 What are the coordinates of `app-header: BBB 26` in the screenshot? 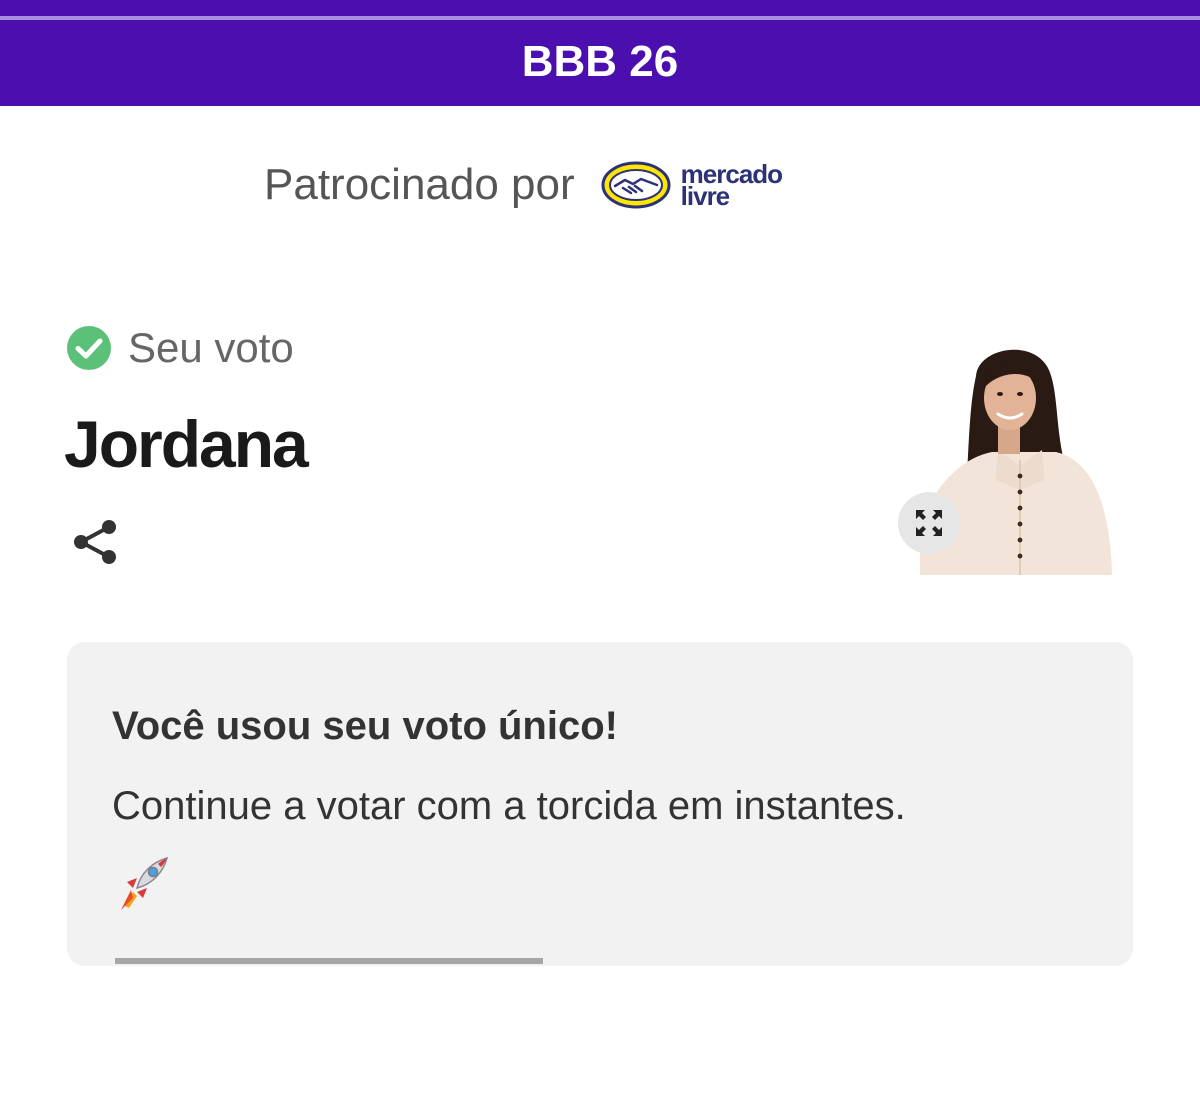 It's located at (600, 53).